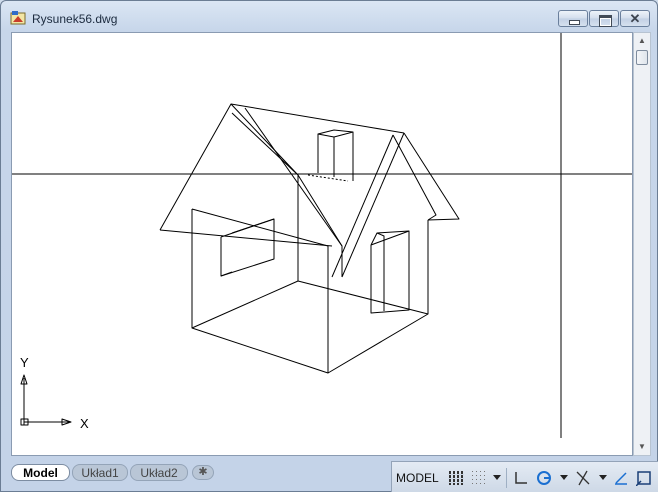 This screenshot has height=492, width=658. I want to click on minimize-button, so click(573, 18).